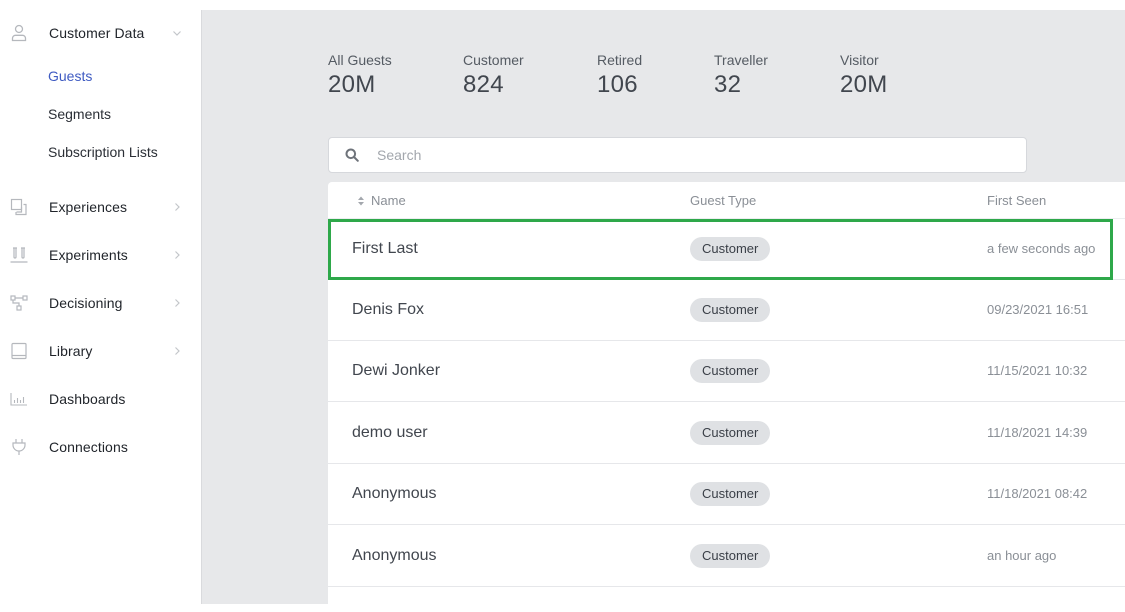  What do you see at coordinates (352, 155) in the screenshot?
I see `search-icon` at bounding box center [352, 155].